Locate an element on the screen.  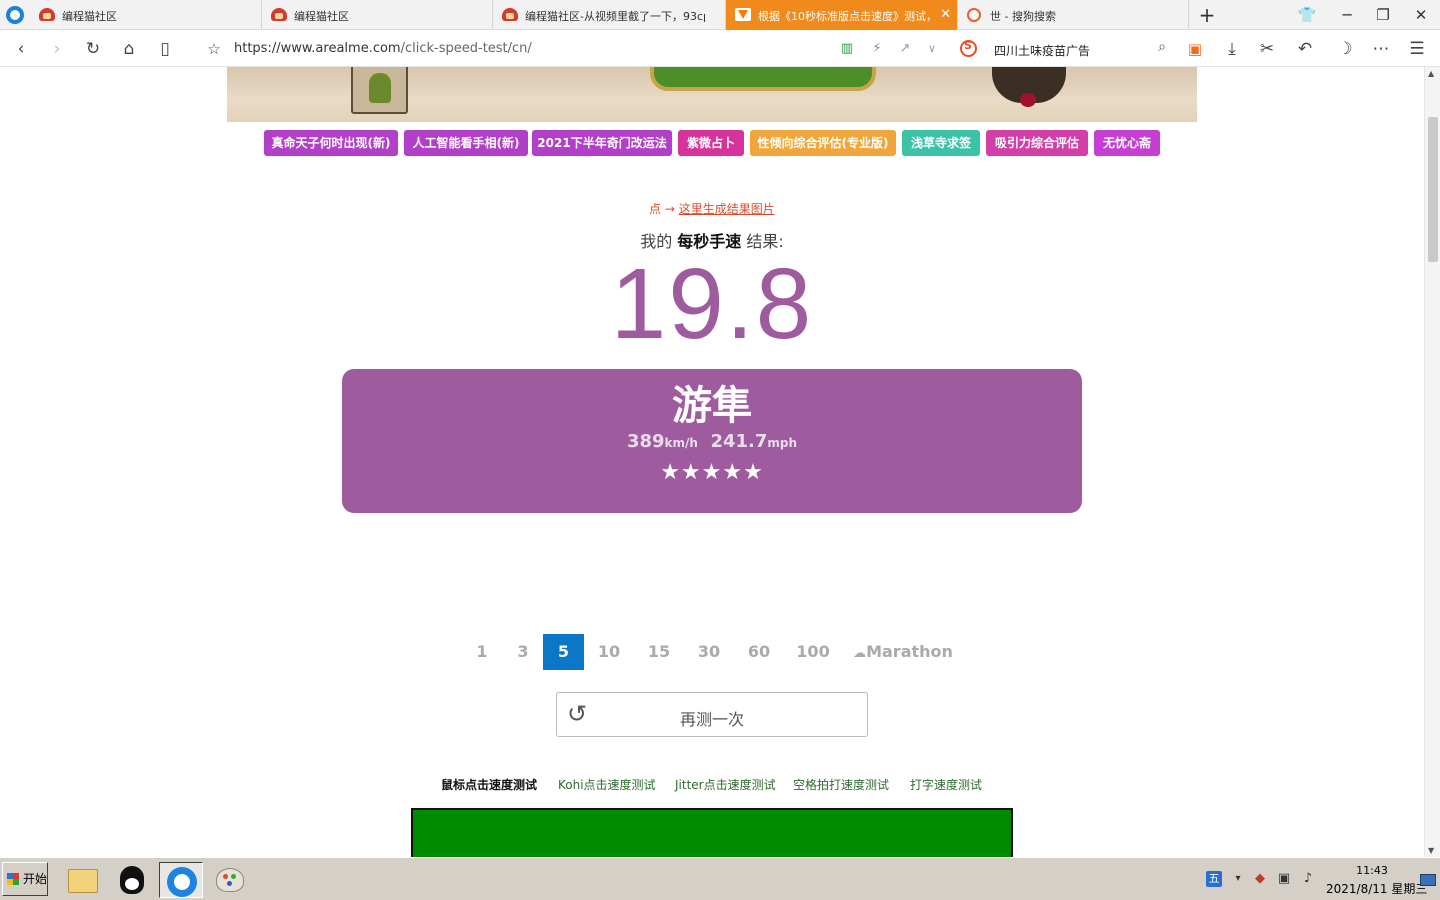
cut-icon: ✂ is located at coordinates (1267, 49).